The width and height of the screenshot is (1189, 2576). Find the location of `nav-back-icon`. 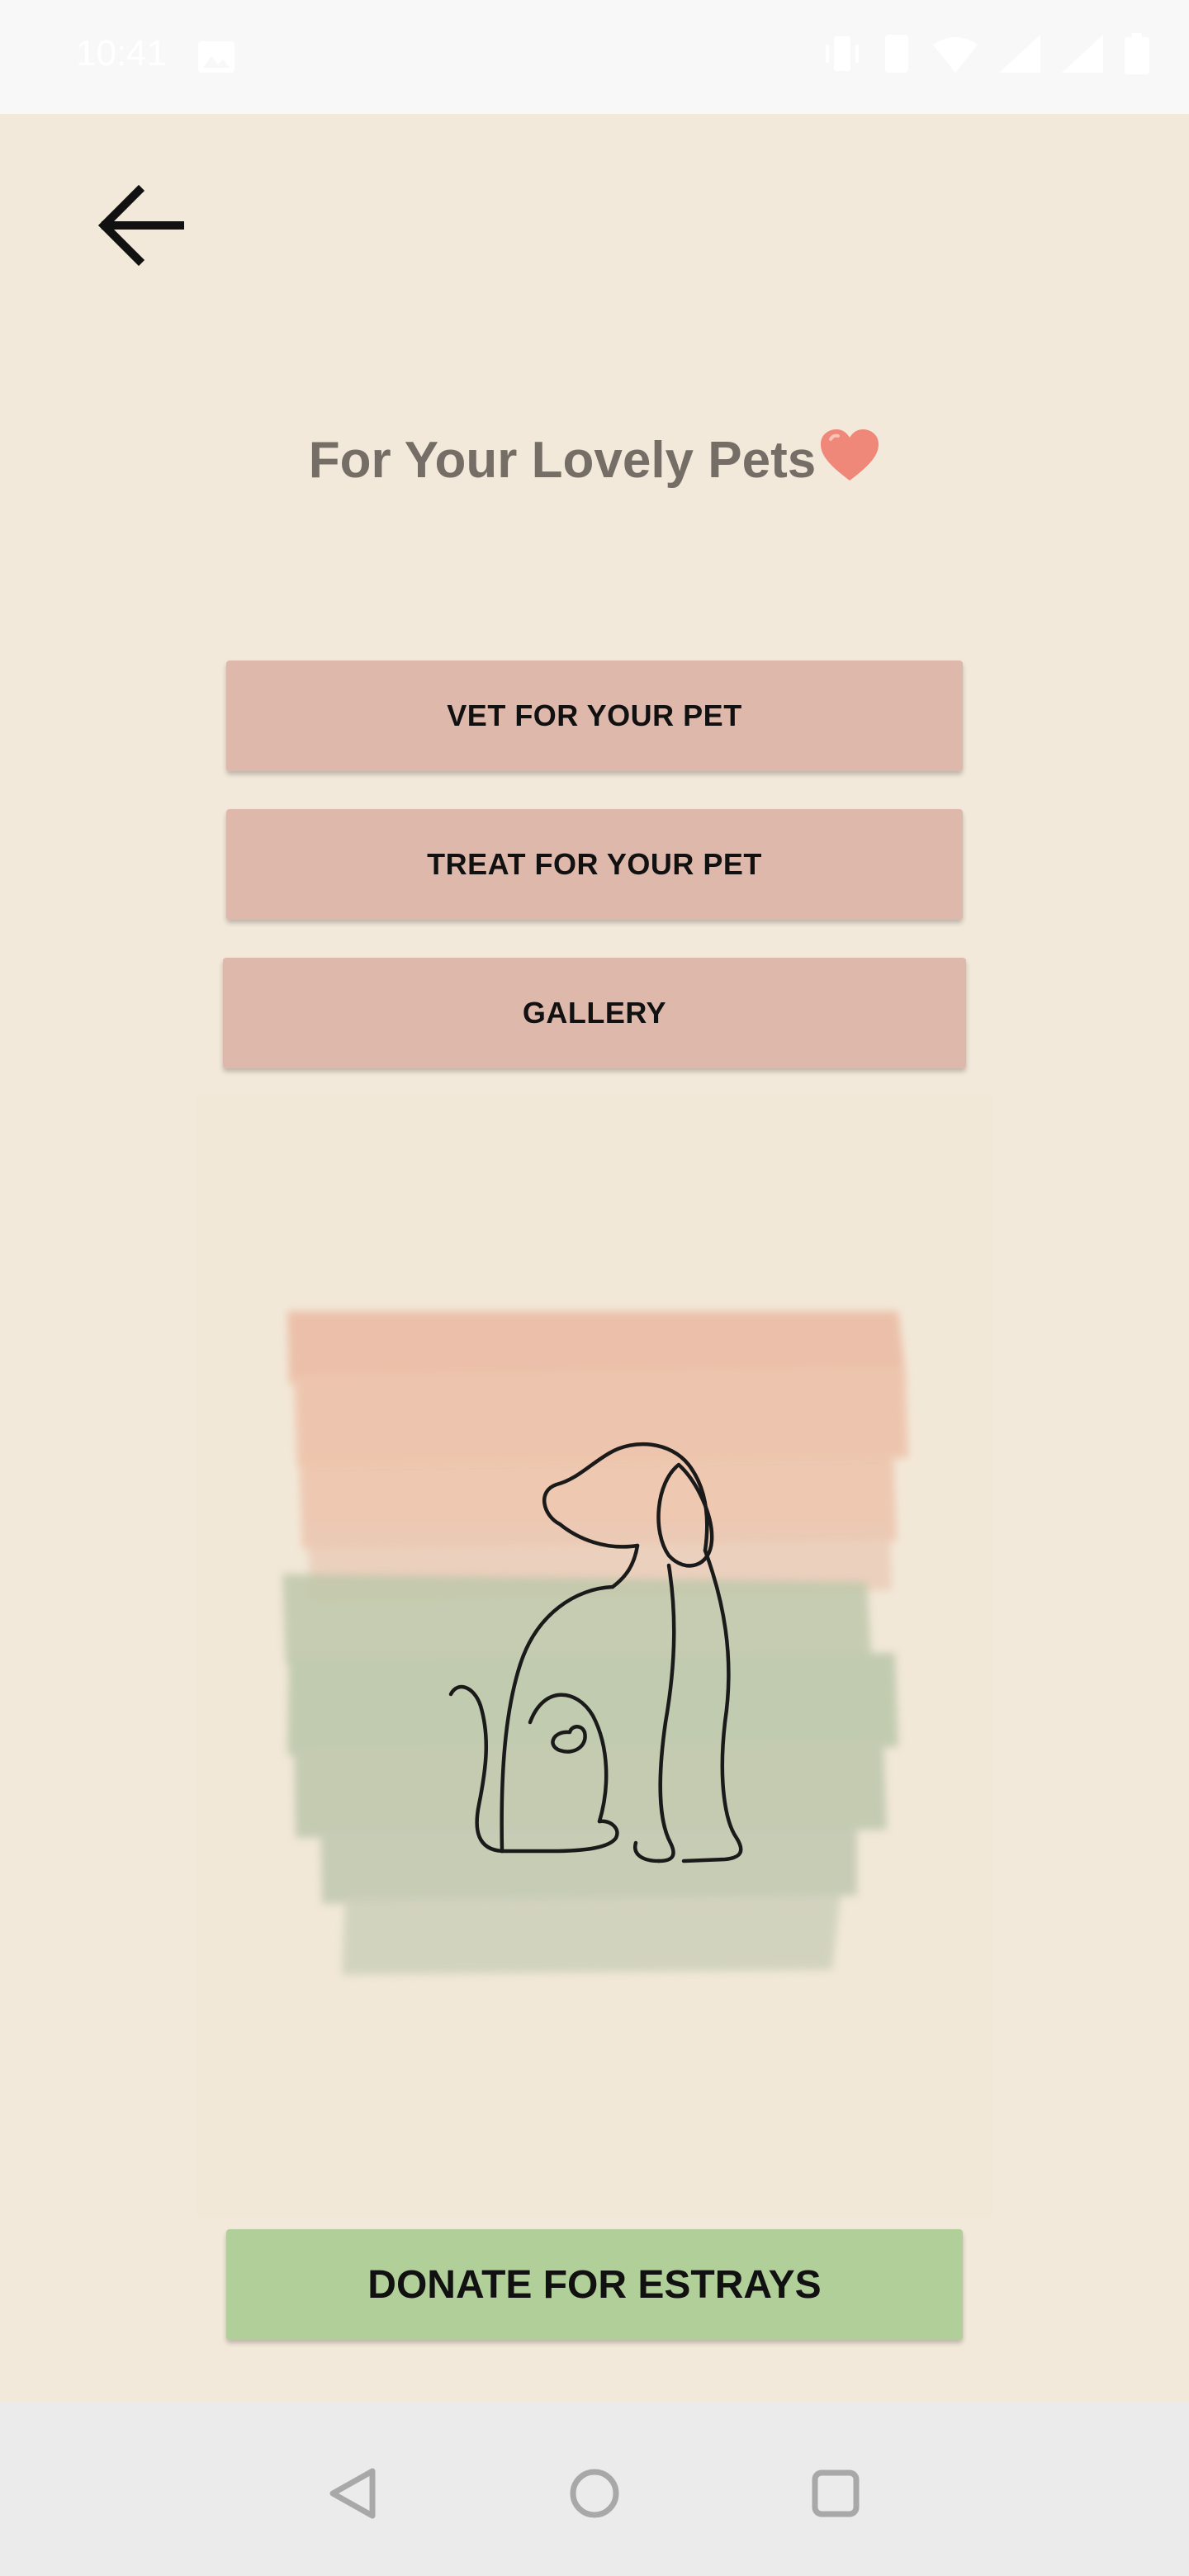

nav-back-icon is located at coordinates (352, 2493).